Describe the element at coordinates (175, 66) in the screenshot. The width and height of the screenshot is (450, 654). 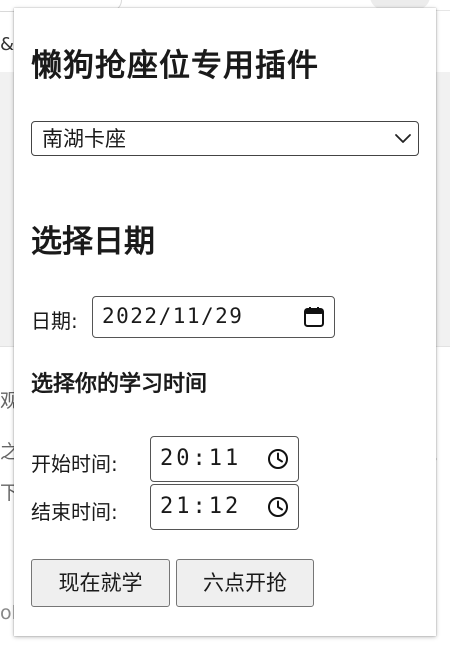
I see `popup-title: 懒狗抢座位专用插件` at that location.